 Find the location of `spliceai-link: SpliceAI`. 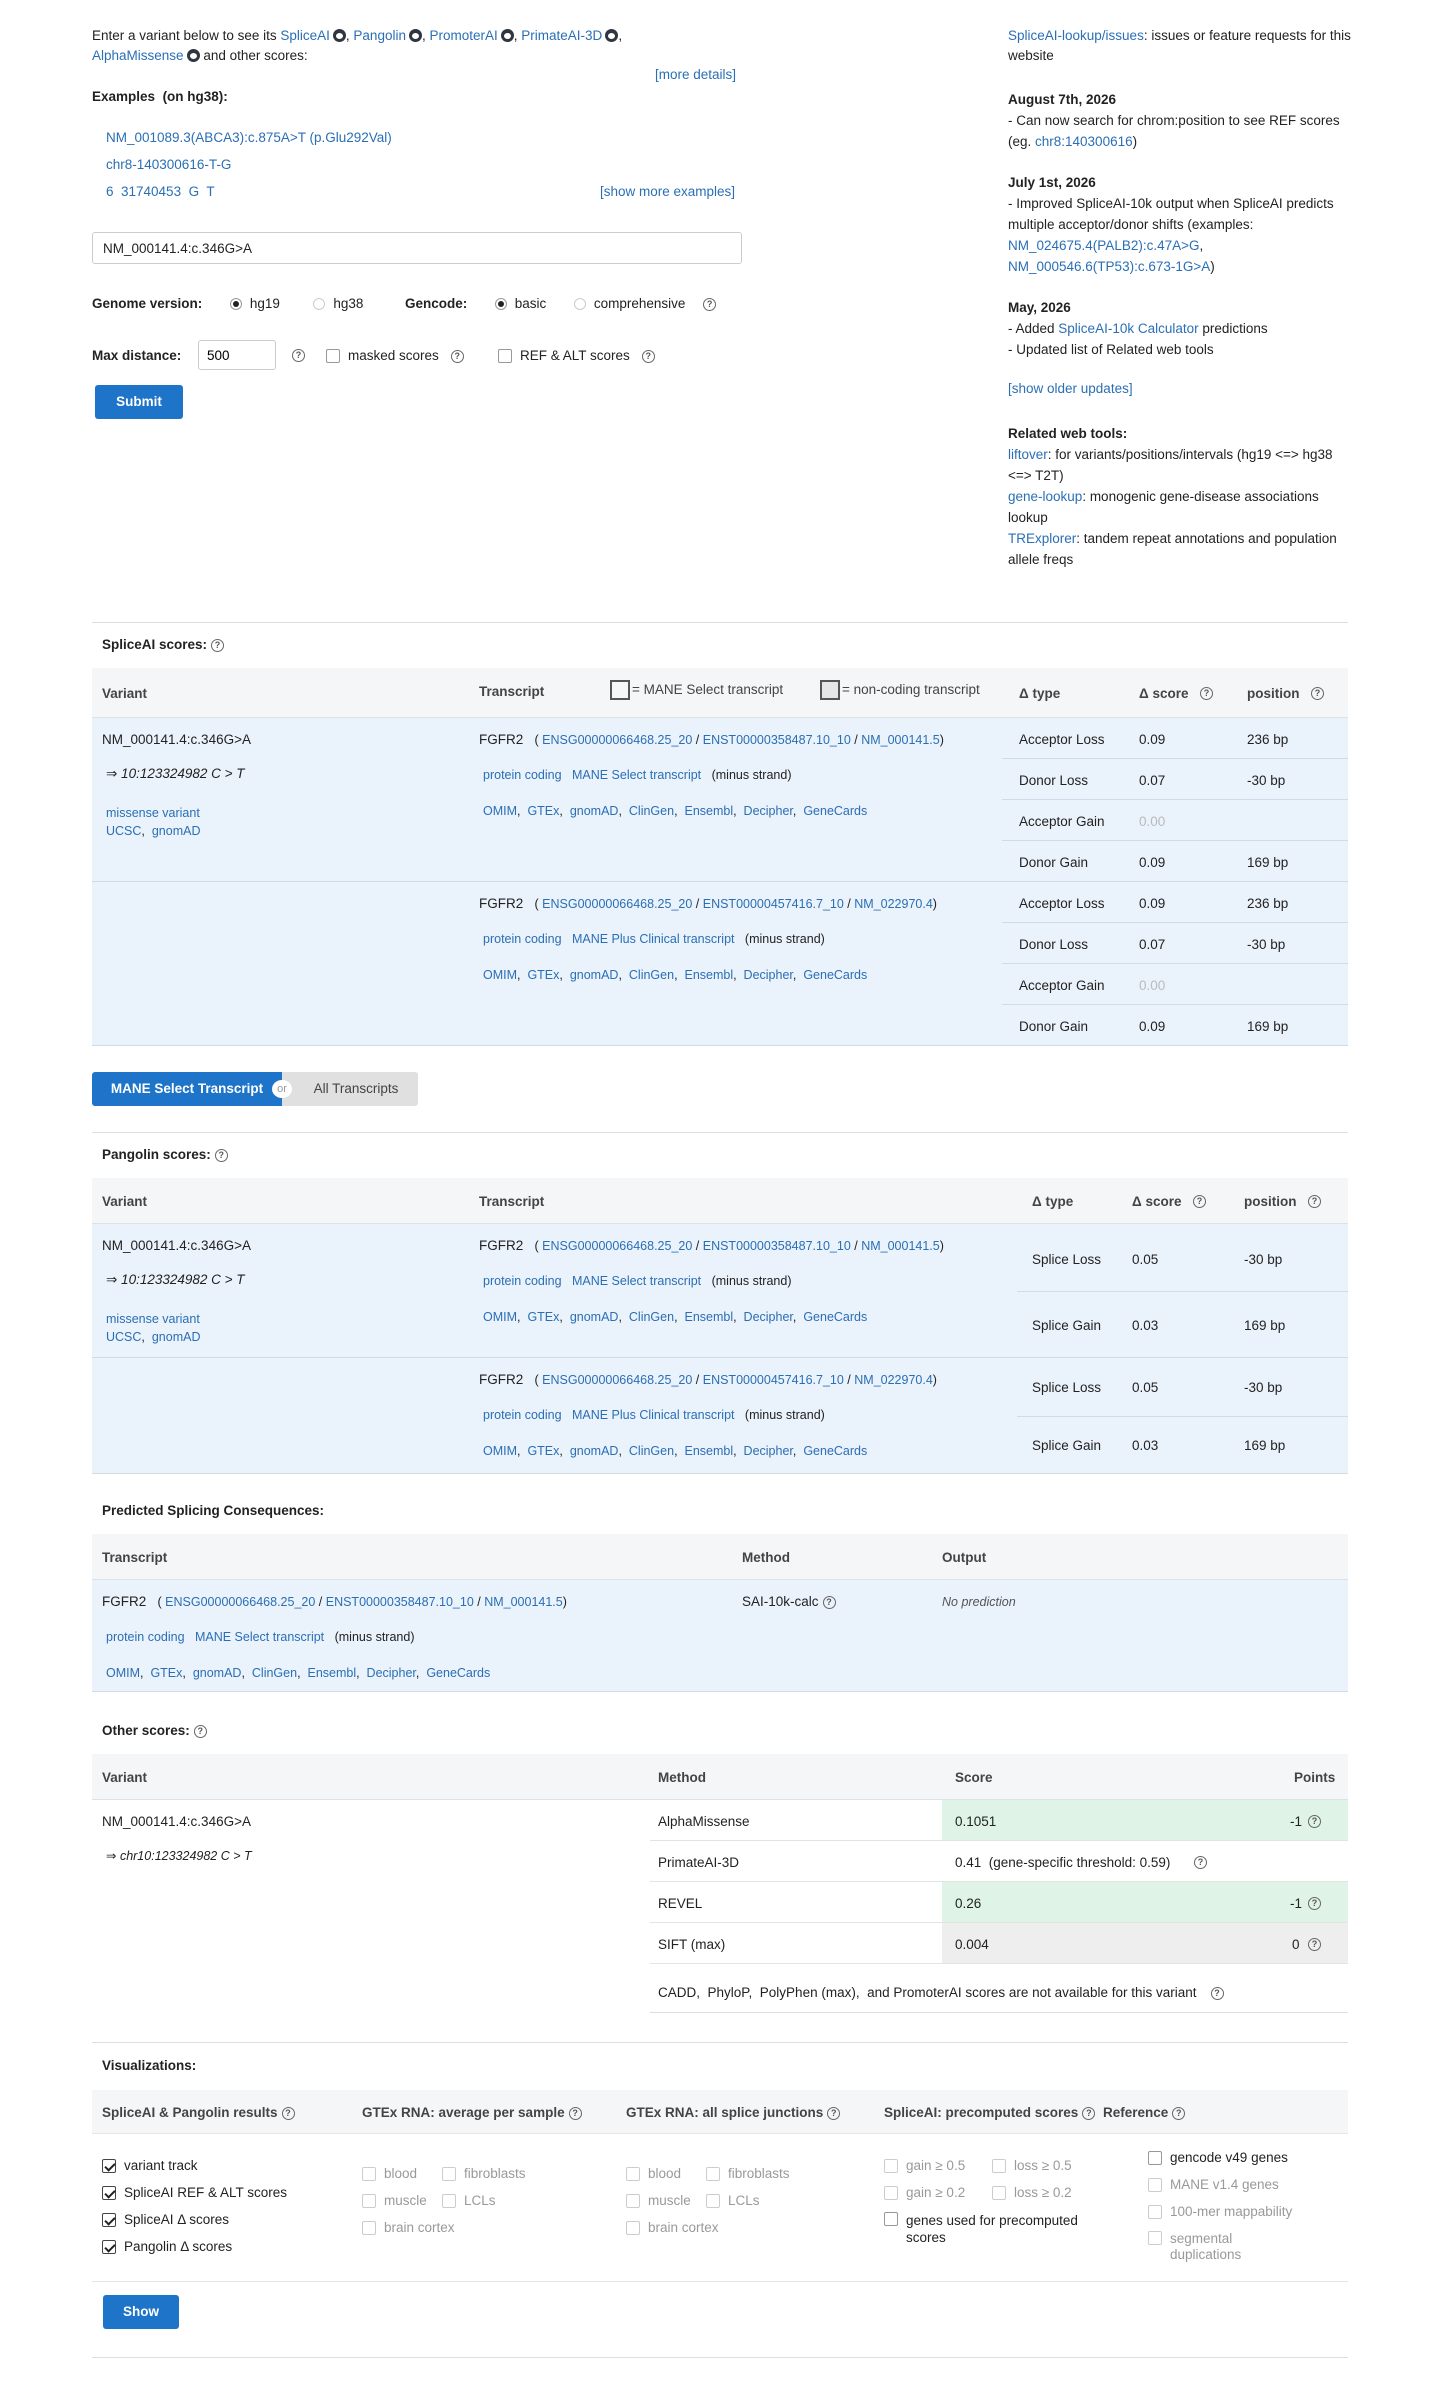

spliceai-link: SpliceAI is located at coordinates (305, 35).